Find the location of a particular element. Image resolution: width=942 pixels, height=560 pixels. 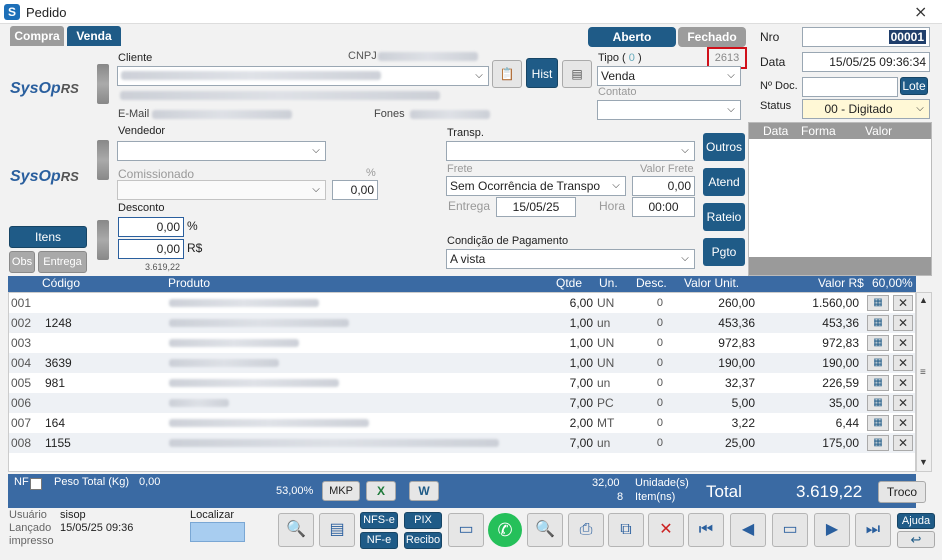

row-number: 007 is located at coordinates (21, 423).